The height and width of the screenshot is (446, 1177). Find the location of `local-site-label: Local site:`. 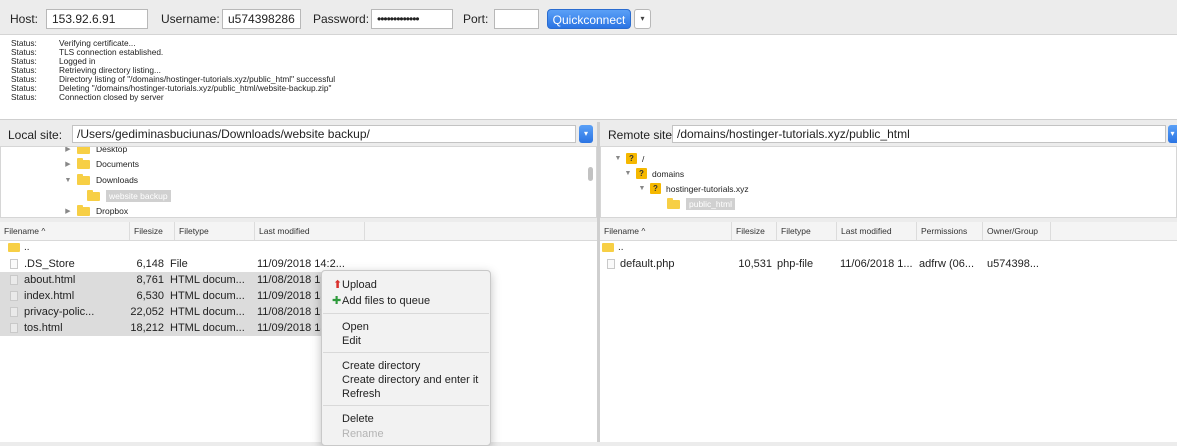

local-site-label: Local site: is located at coordinates (35, 135).